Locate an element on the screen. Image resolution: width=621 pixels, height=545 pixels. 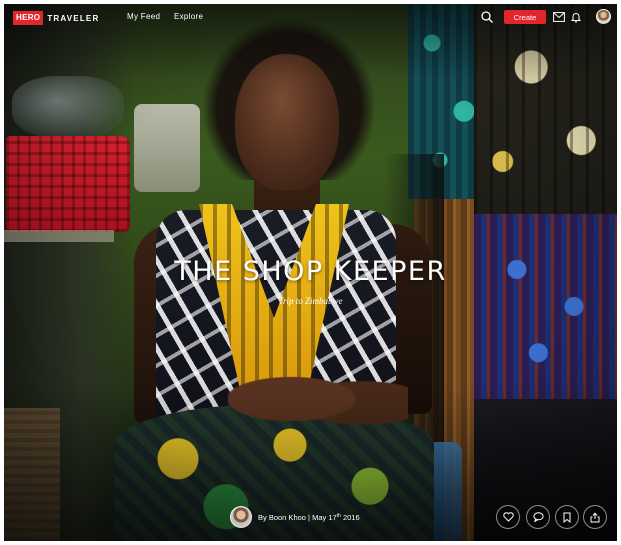
bookmark-button is located at coordinates (567, 517).